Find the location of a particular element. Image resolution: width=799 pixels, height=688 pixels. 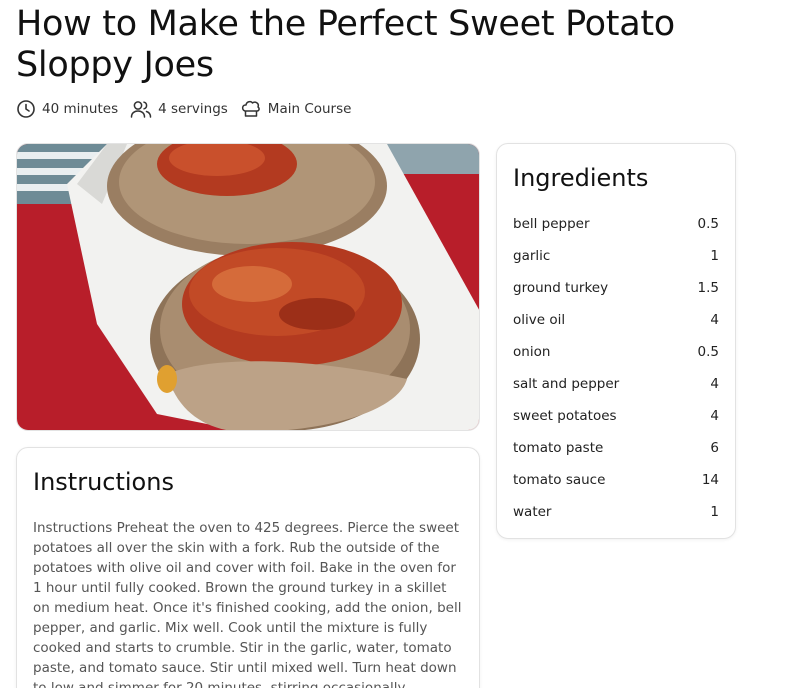

ingredients-heading: Ingredients is located at coordinates (581, 178).